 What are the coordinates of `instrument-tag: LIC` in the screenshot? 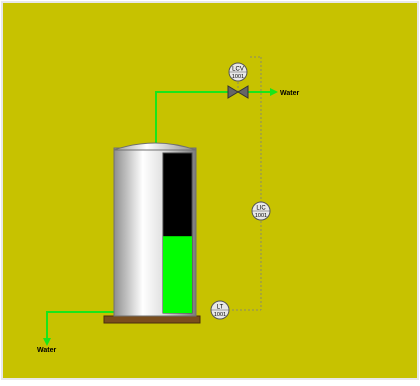 It's located at (261, 209).